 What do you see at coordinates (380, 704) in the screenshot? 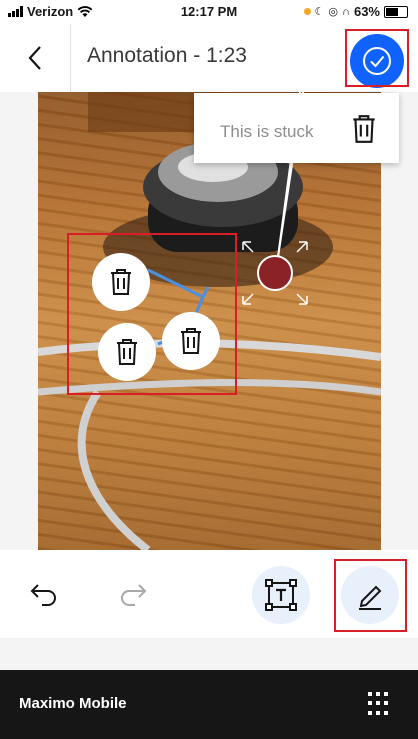
I see `app-grid-icon` at bounding box center [380, 704].